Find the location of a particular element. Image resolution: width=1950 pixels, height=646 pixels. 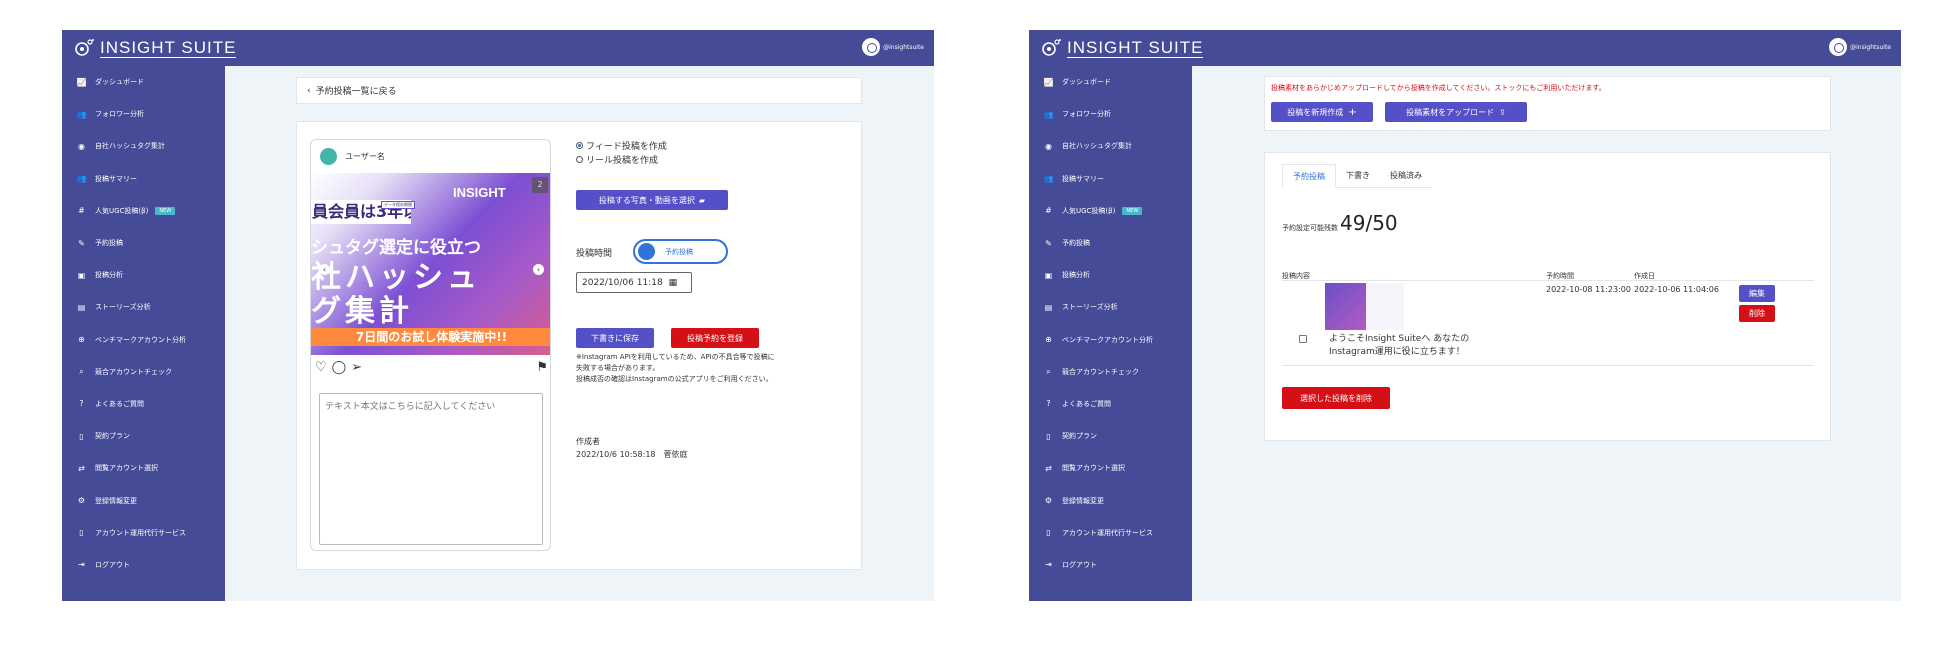

search-plus-icon: ⊕ is located at coordinates (81, 340).